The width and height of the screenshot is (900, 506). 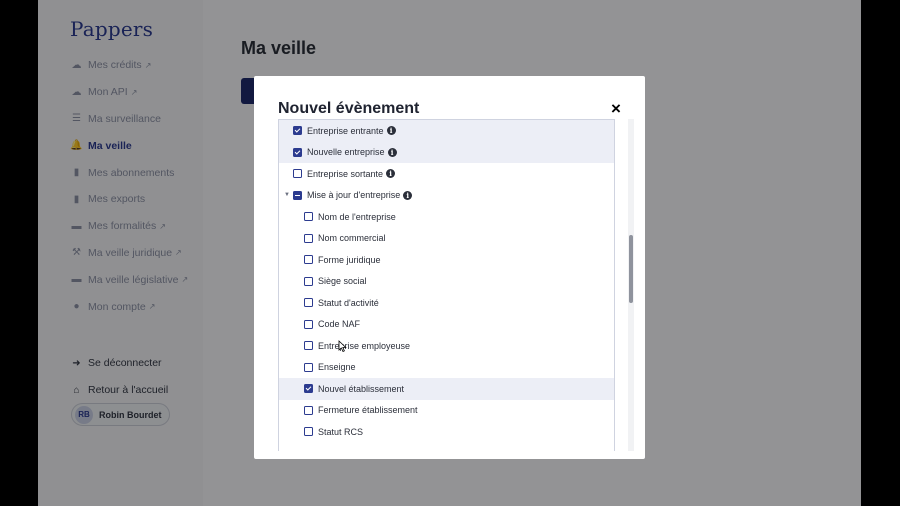 What do you see at coordinates (342, 346) in the screenshot?
I see `mouse-cursor-icon` at bounding box center [342, 346].